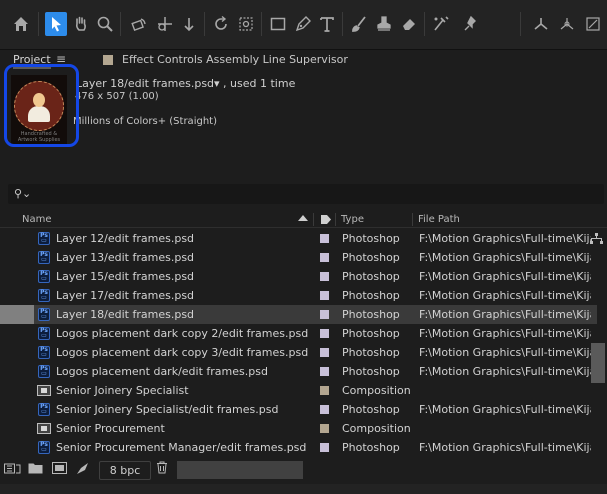 The width and height of the screenshot is (607, 494). Describe the element at coordinates (235, 59) in the screenshot. I see `tab-effect-controls: Effect Controls Assembly Line Supervisor` at that location.